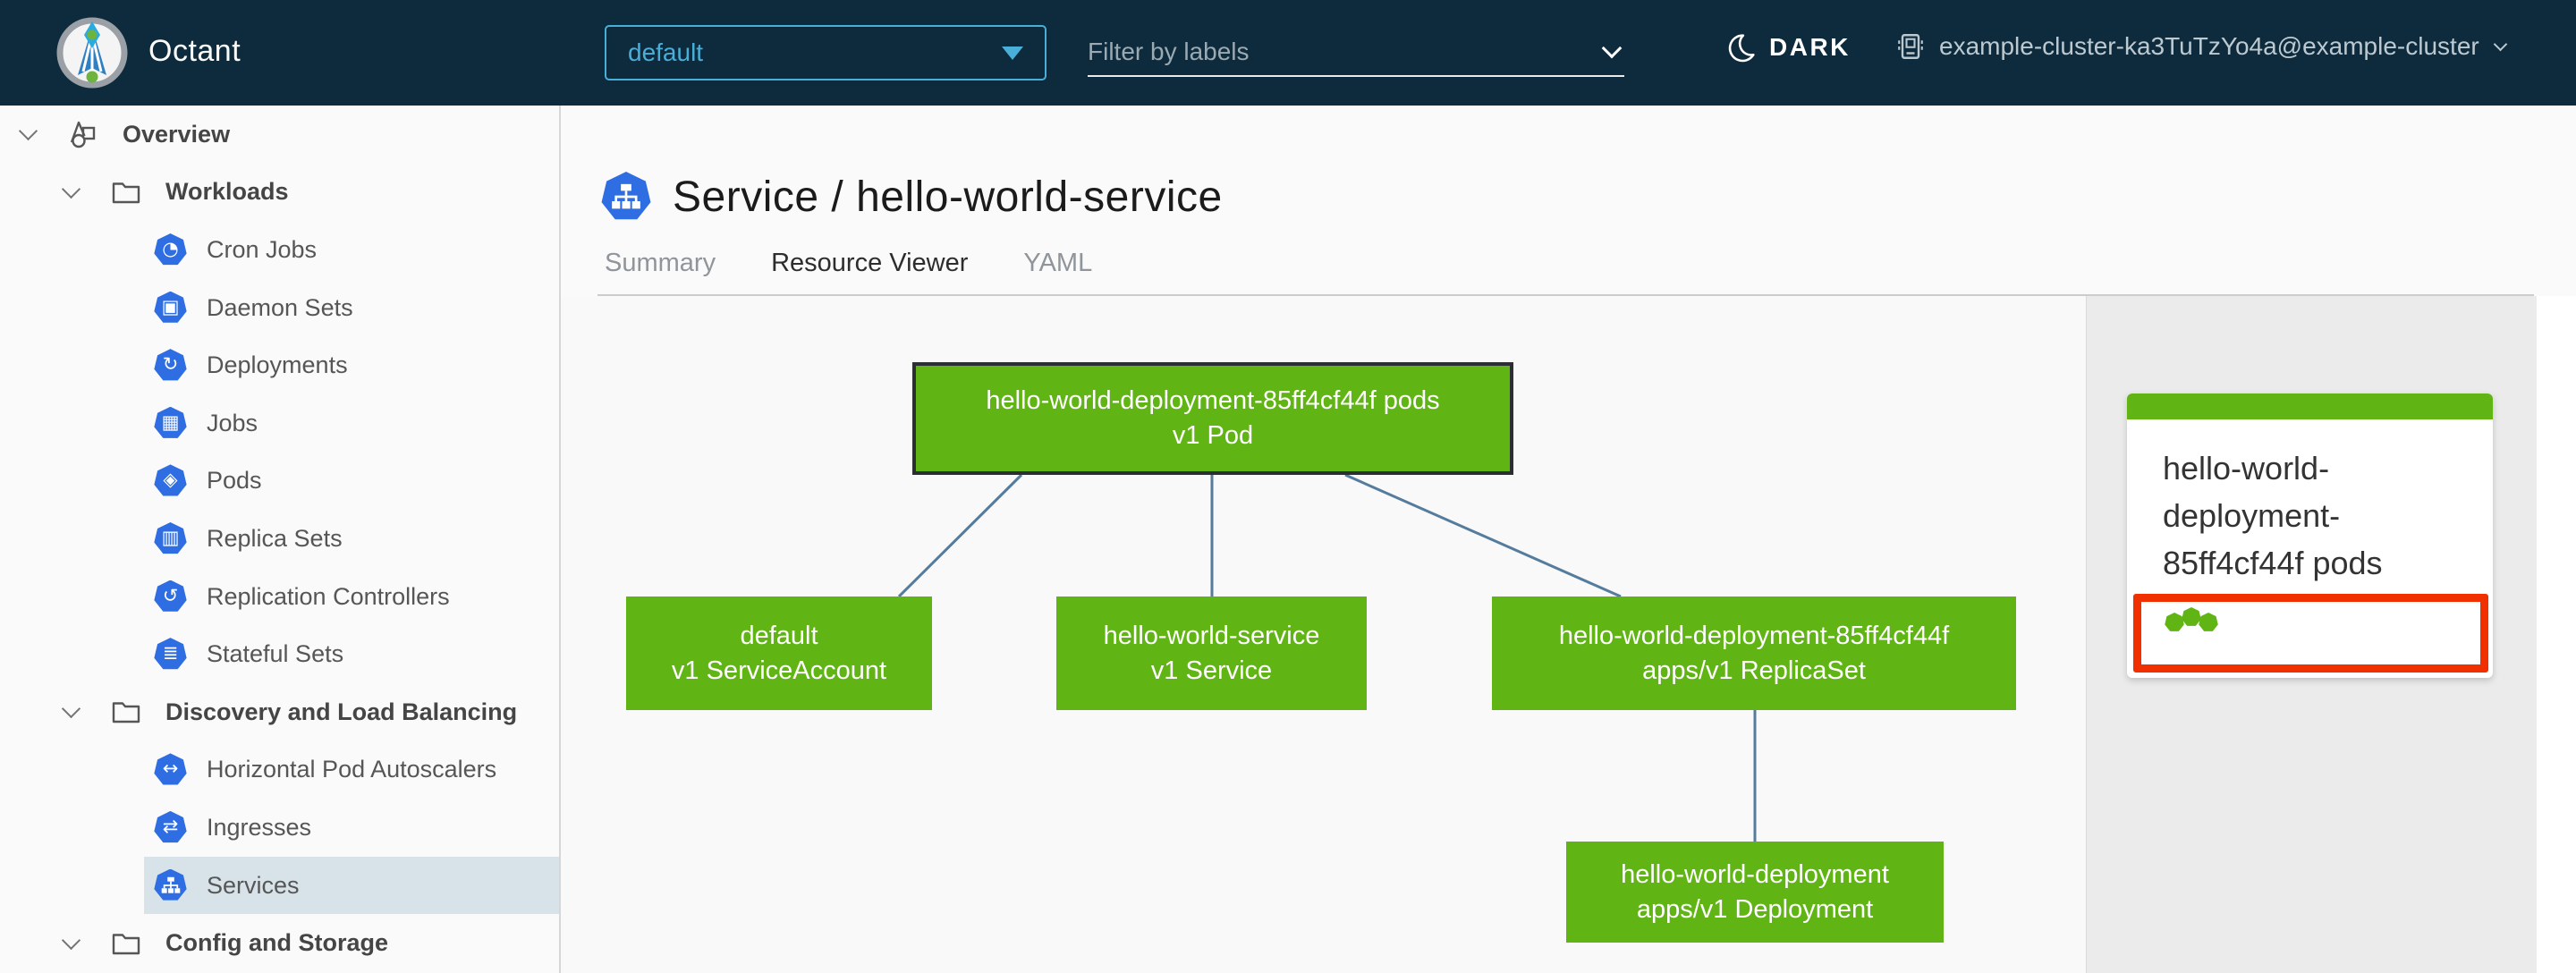  Describe the element at coordinates (2322, 619) in the screenshot. I see `pod-status-dots` at that location.